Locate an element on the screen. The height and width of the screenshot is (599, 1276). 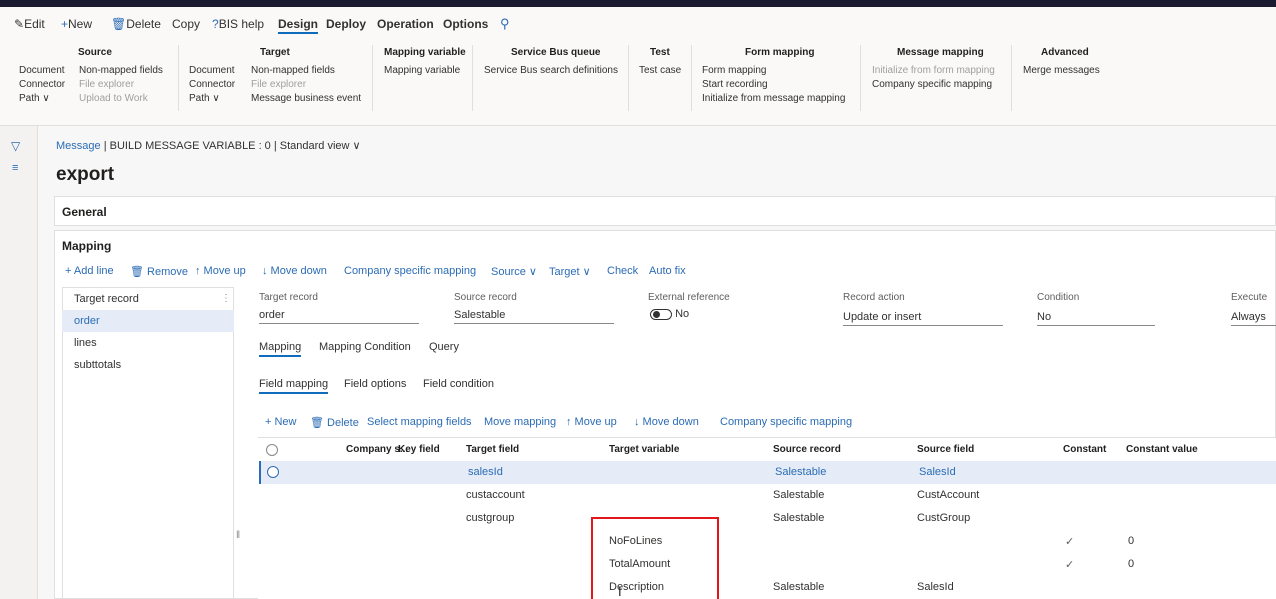
field-company-specific-mapping-button: Company specific mapping is located at coordinates (786, 422).